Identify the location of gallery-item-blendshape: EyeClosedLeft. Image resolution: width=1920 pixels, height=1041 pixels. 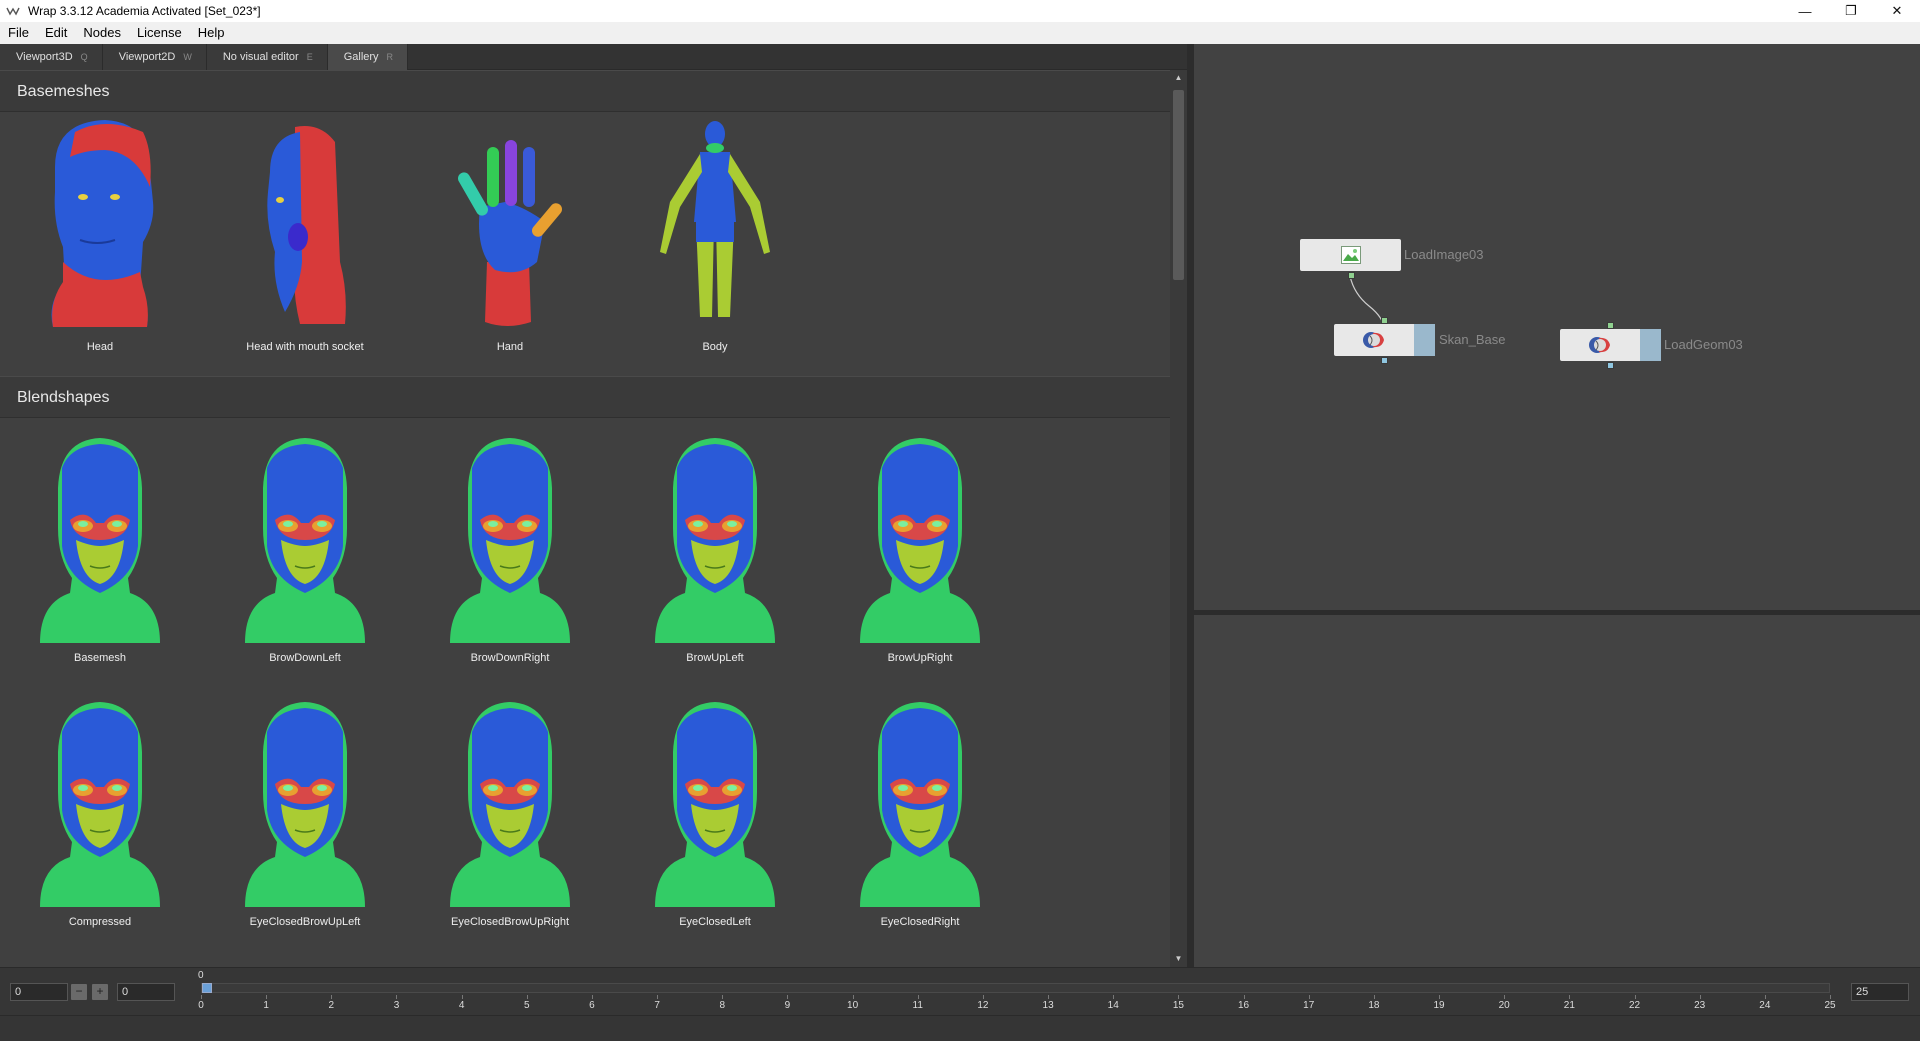
(715, 810).